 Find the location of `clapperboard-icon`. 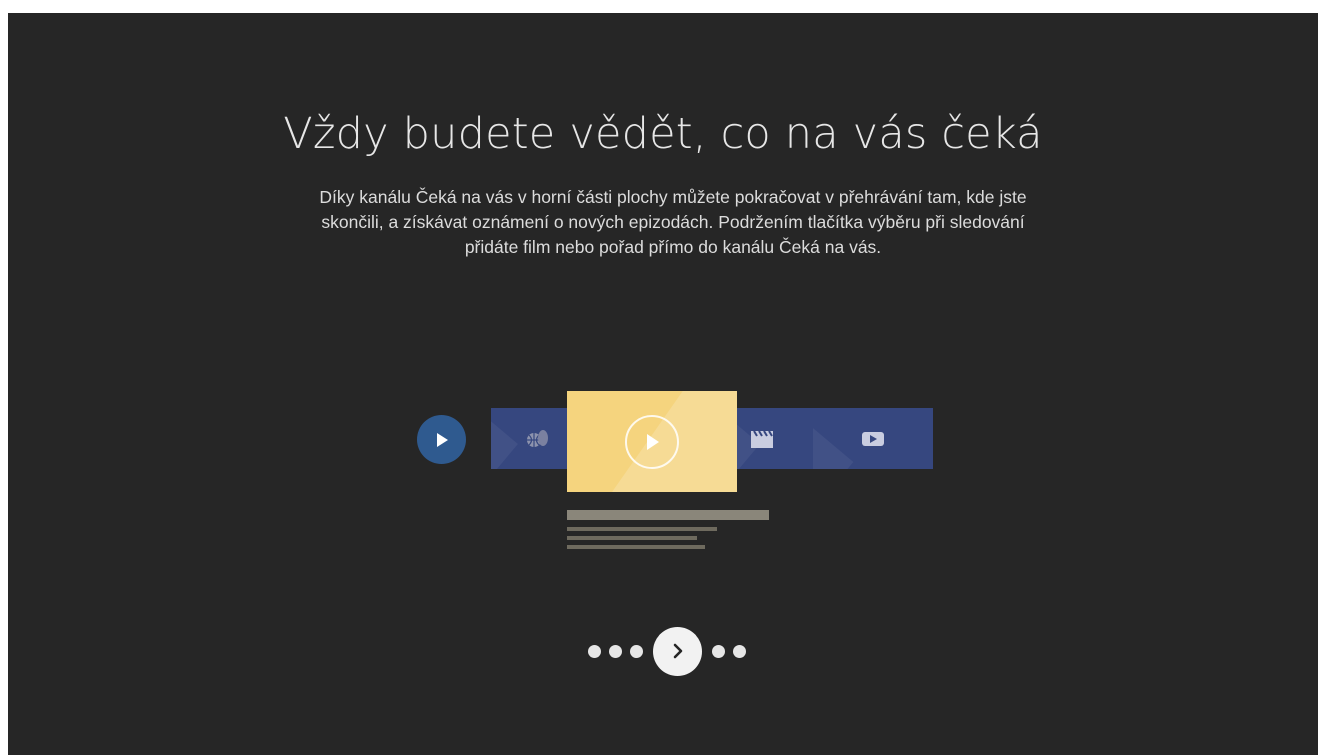

clapperboard-icon is located at coordinates (762, 438).